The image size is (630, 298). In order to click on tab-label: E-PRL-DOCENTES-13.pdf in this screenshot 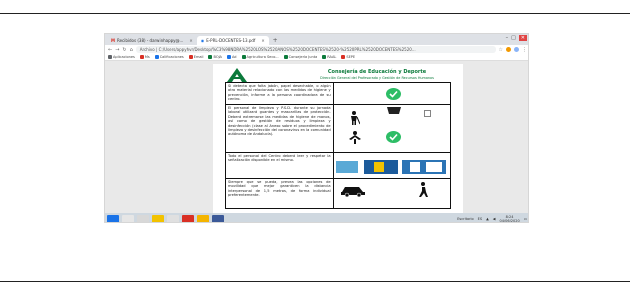, I will do `click(231, 40)`.